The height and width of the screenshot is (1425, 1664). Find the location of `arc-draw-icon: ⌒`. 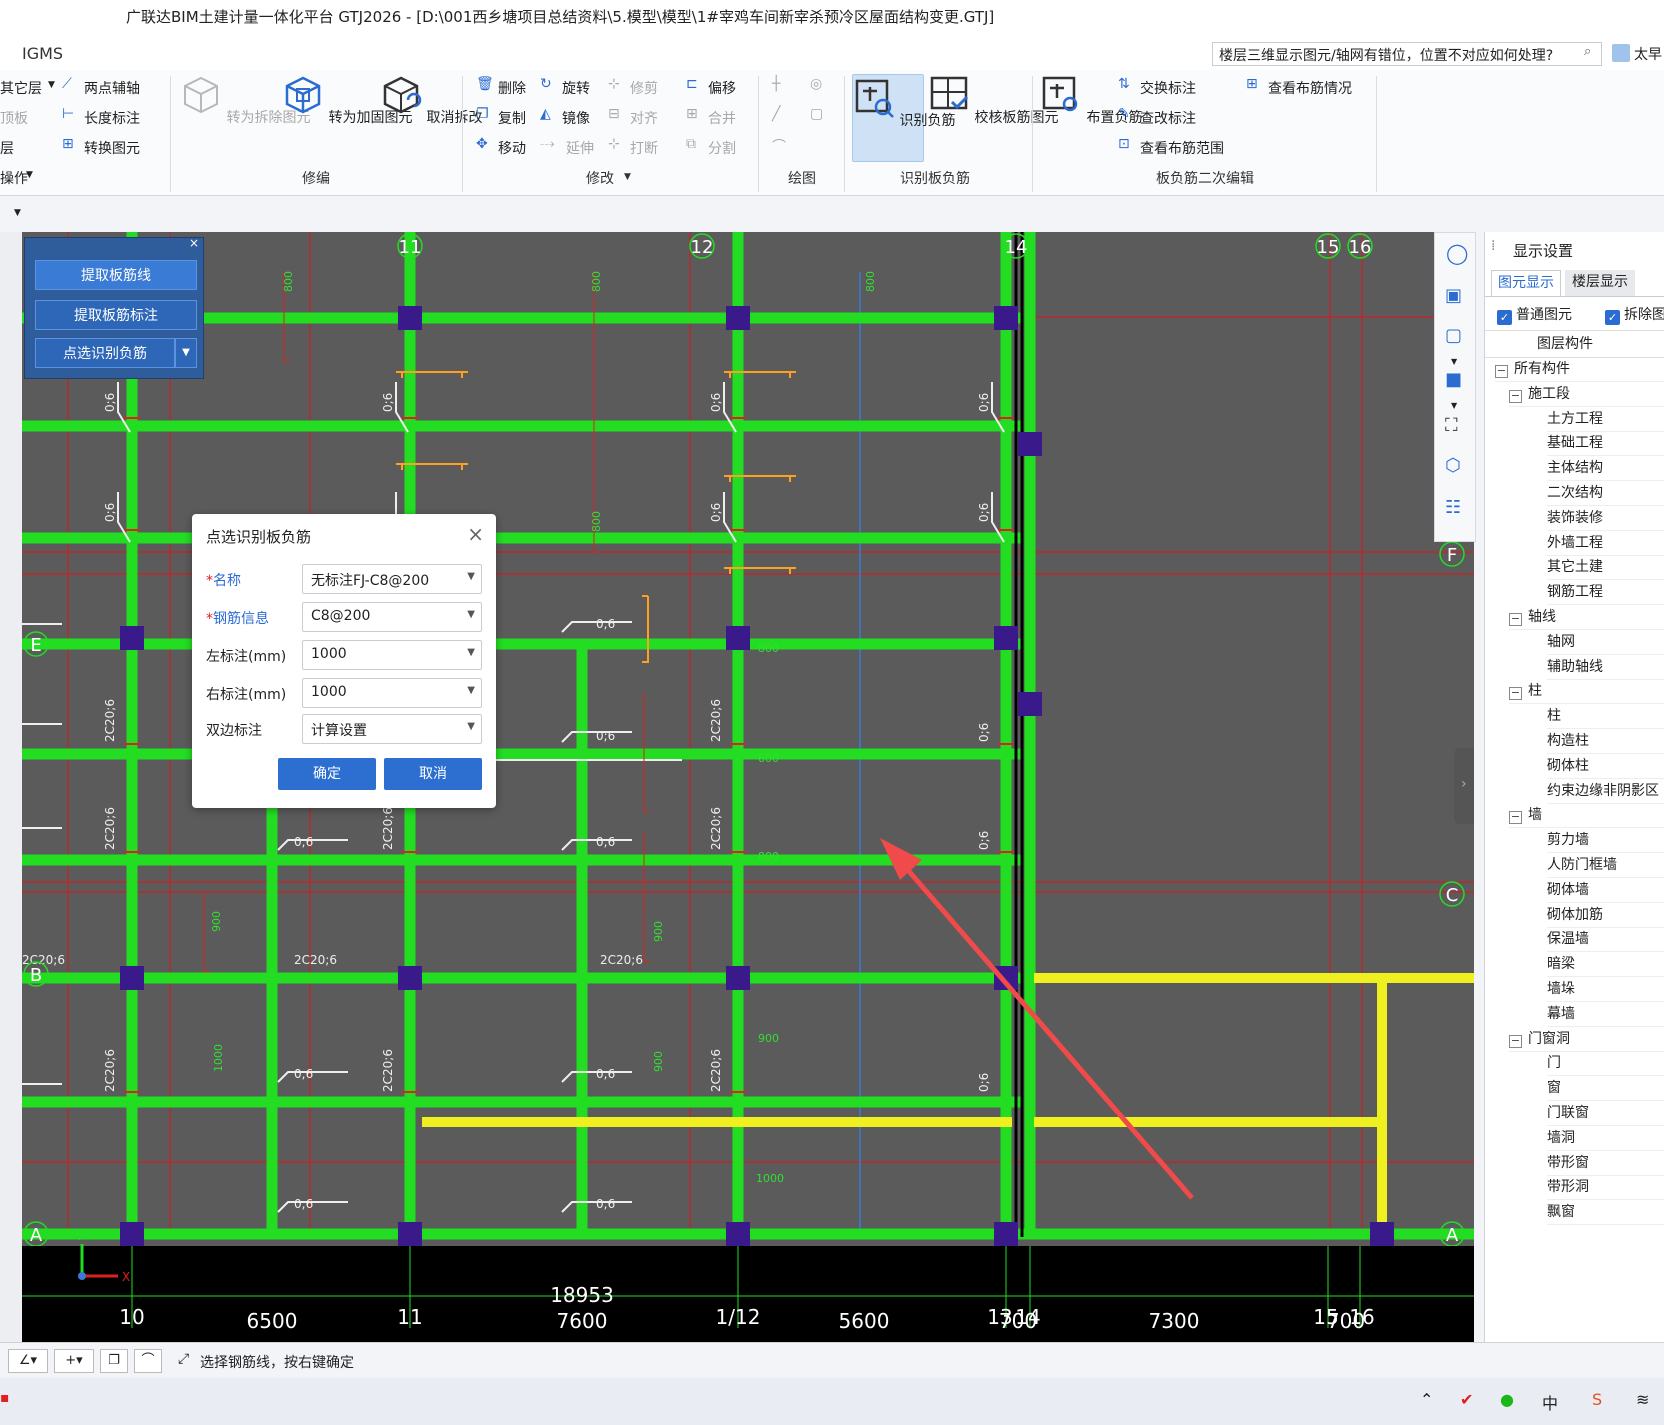

arc-draw-icon: ⌒ is located at coordinates (779, 146).